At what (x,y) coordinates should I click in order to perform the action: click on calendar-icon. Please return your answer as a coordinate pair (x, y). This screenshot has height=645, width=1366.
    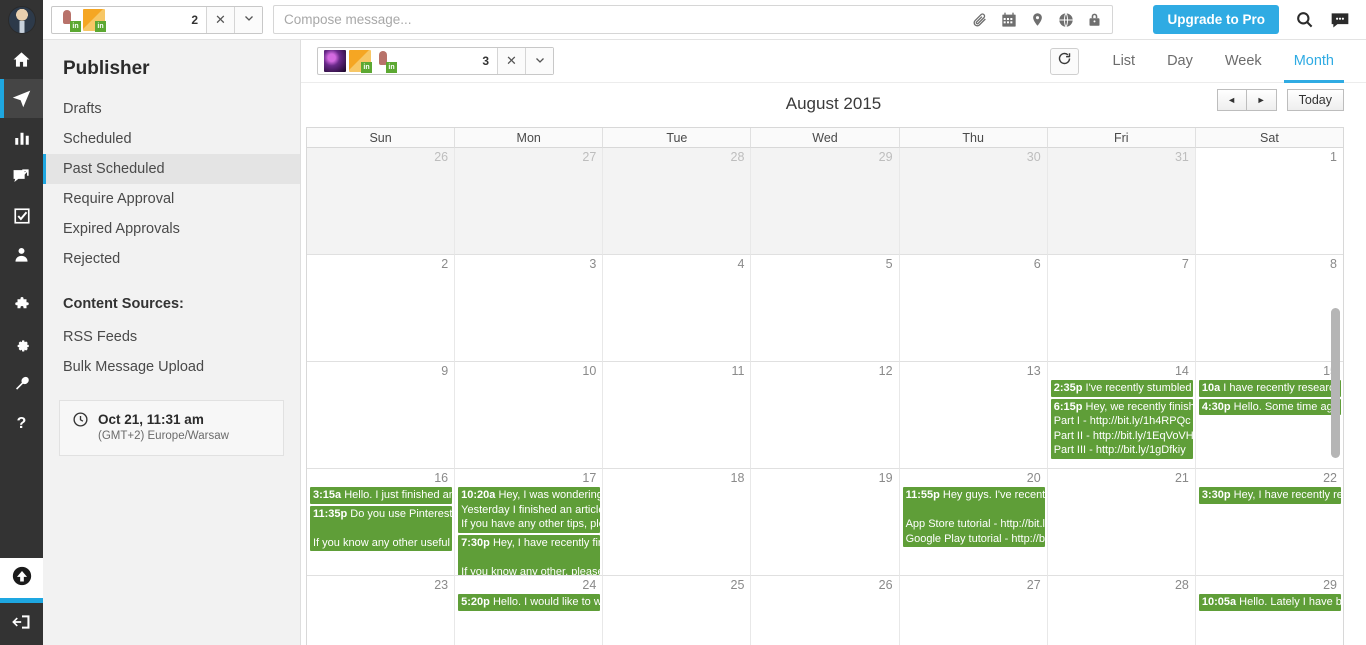
    Looking at the image, I should click on (1009, 20).